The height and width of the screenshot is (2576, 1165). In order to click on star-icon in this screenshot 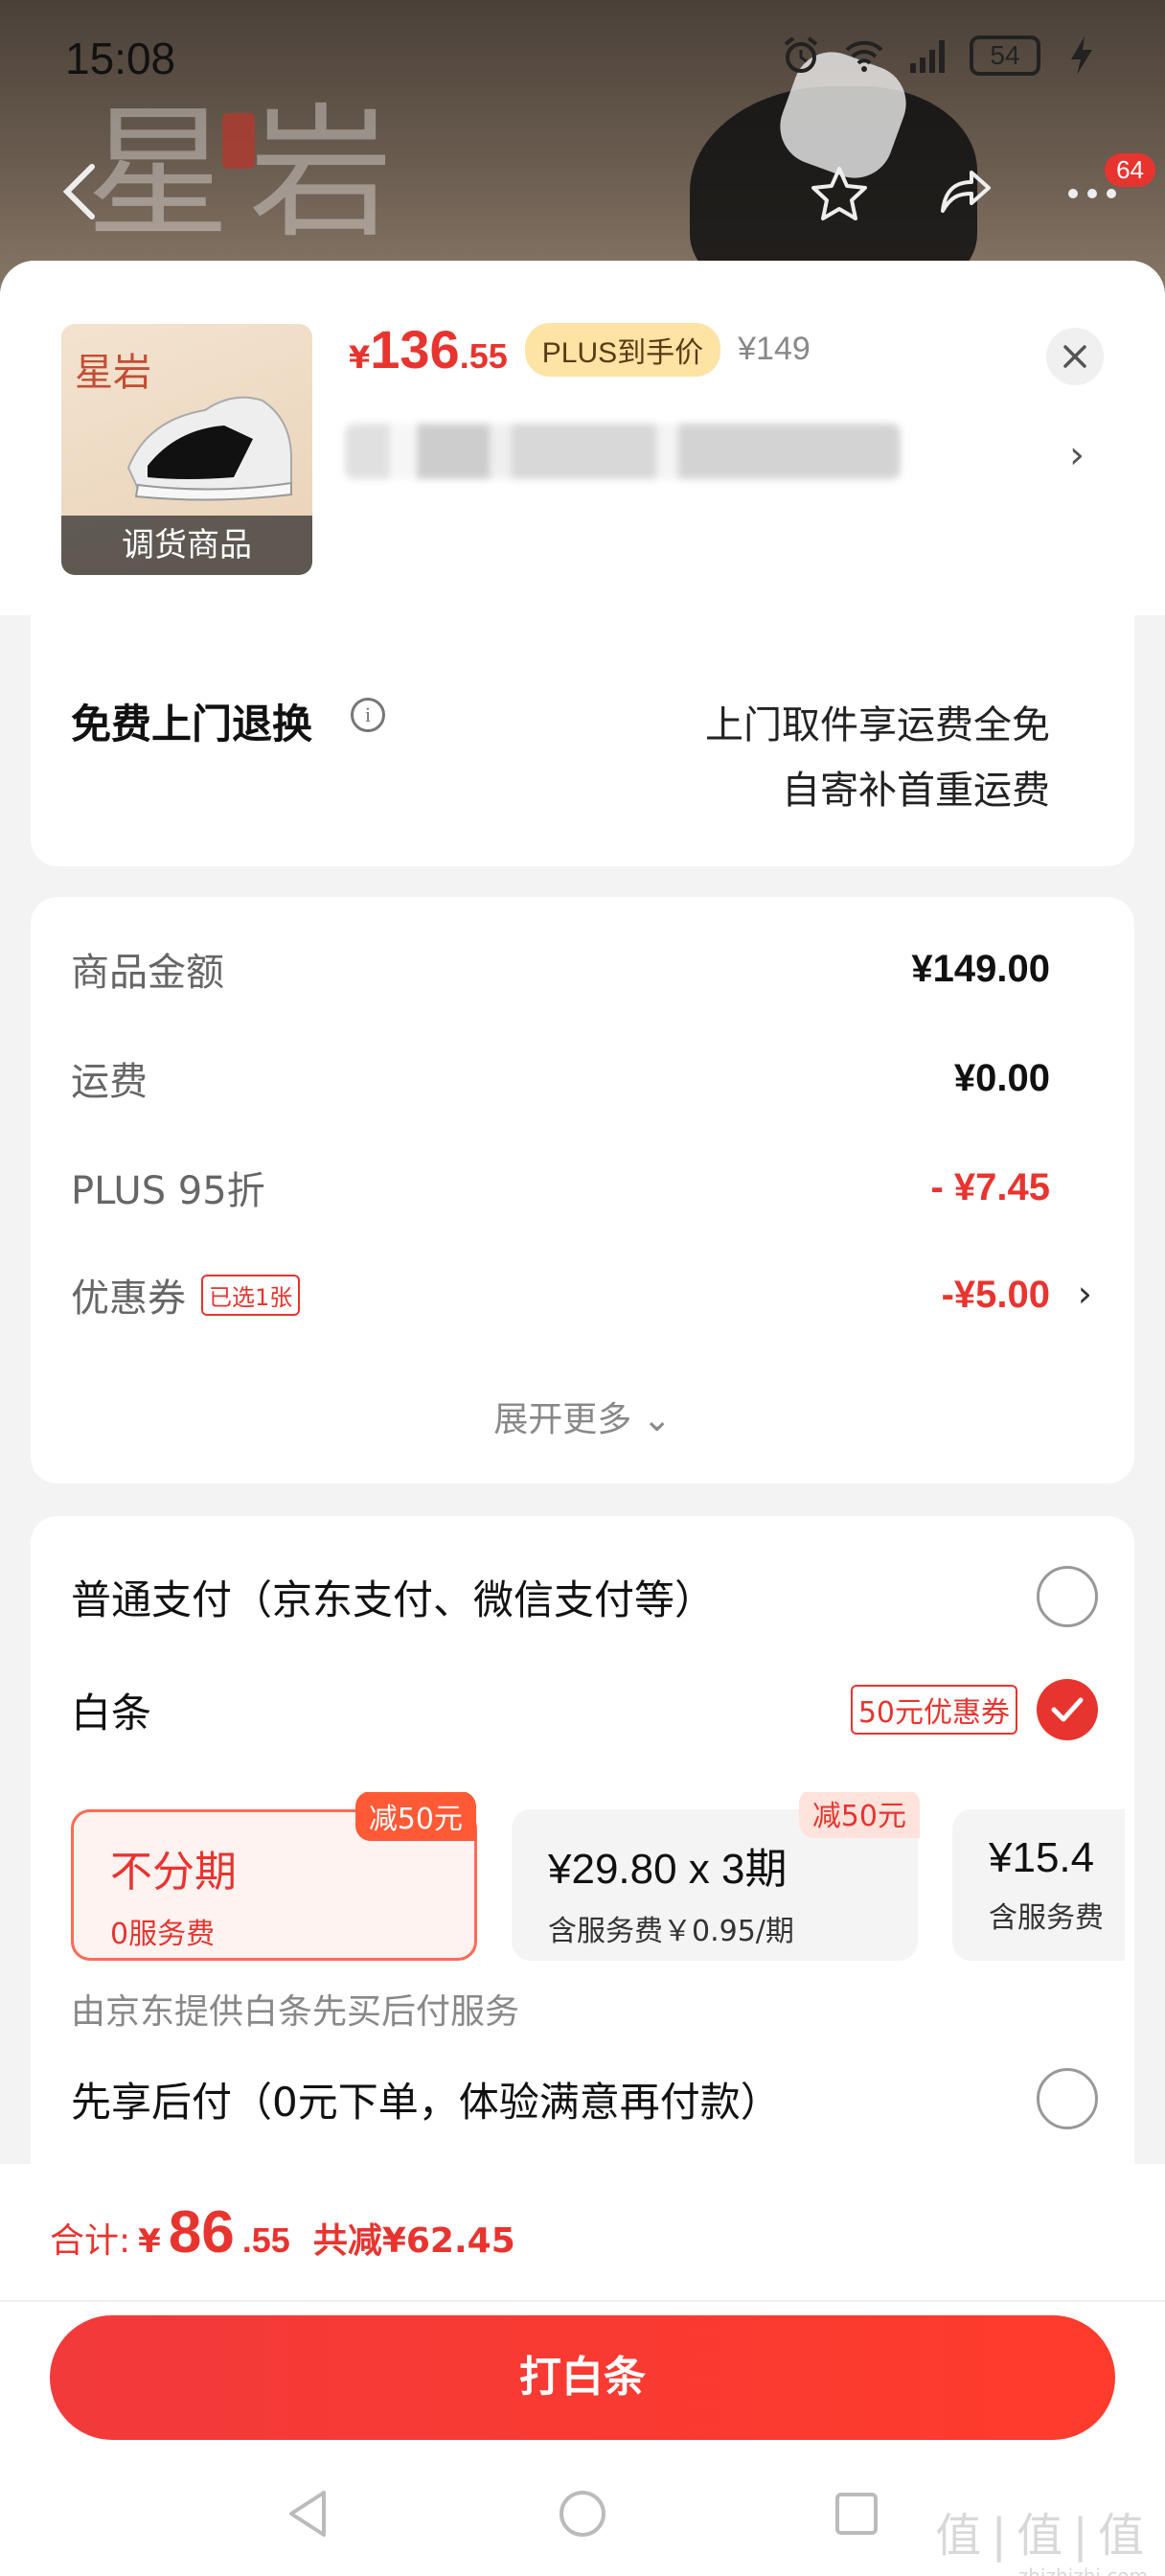, I will do `click(839, 193)`.